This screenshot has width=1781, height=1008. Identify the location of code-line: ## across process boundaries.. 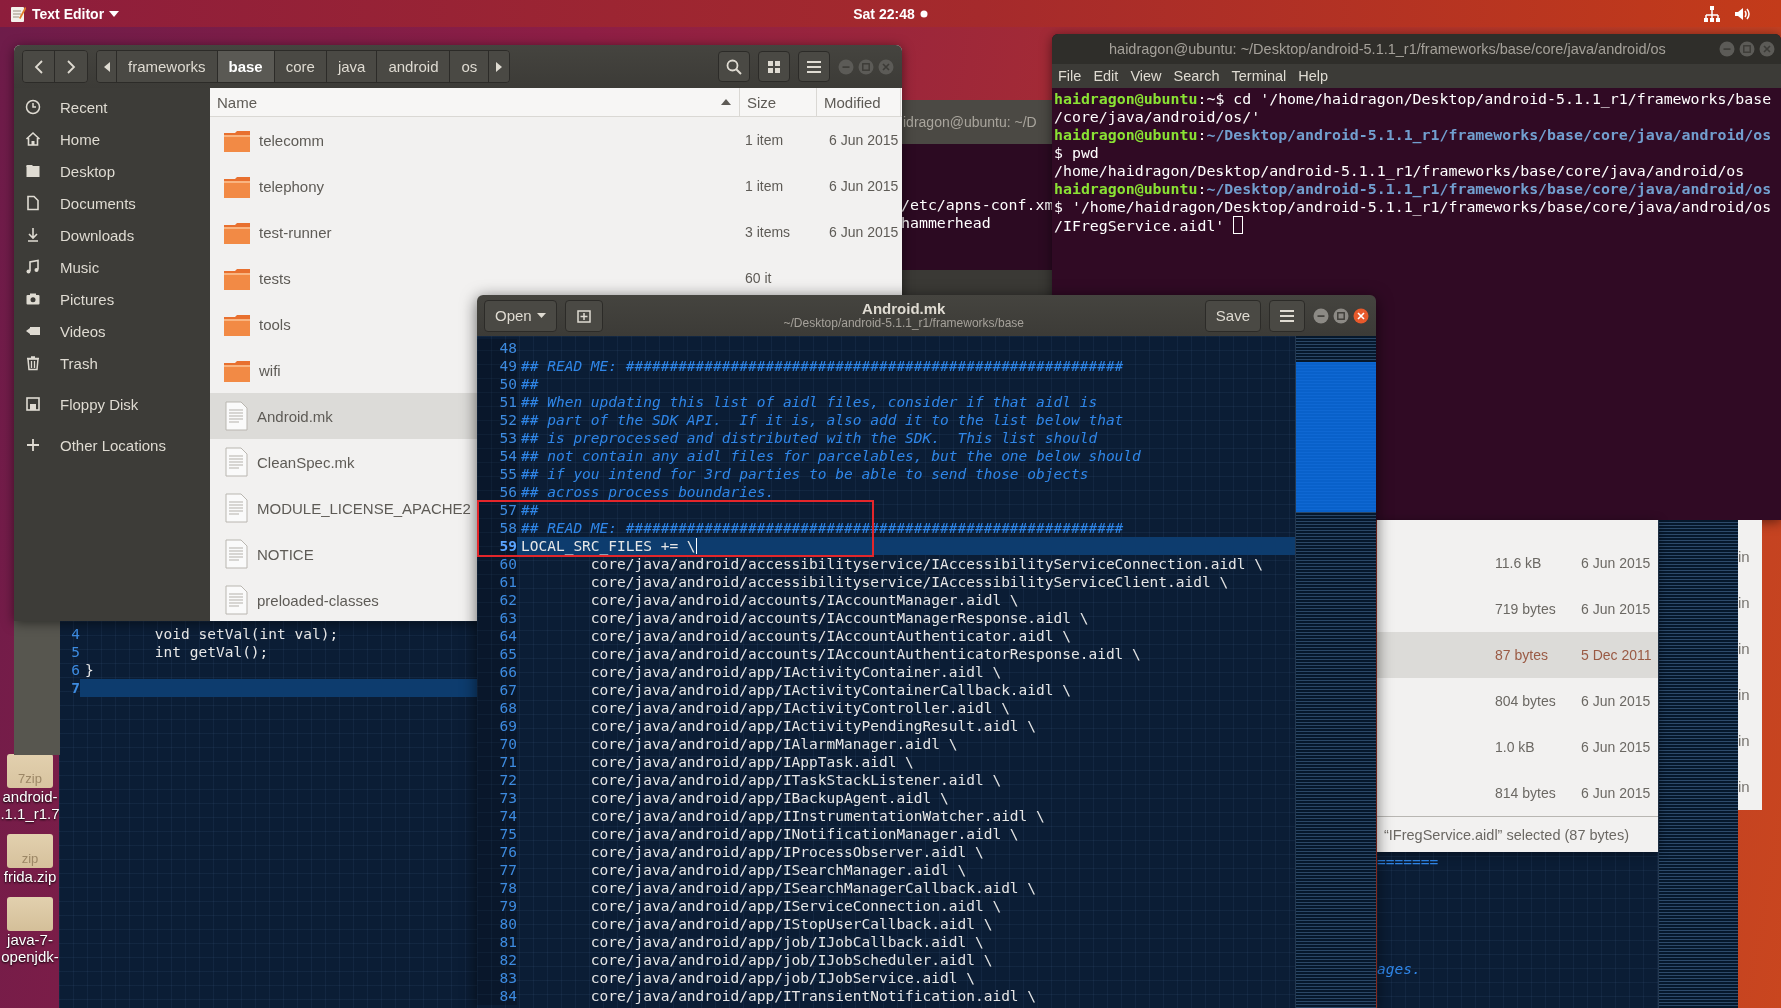
(648, 492).